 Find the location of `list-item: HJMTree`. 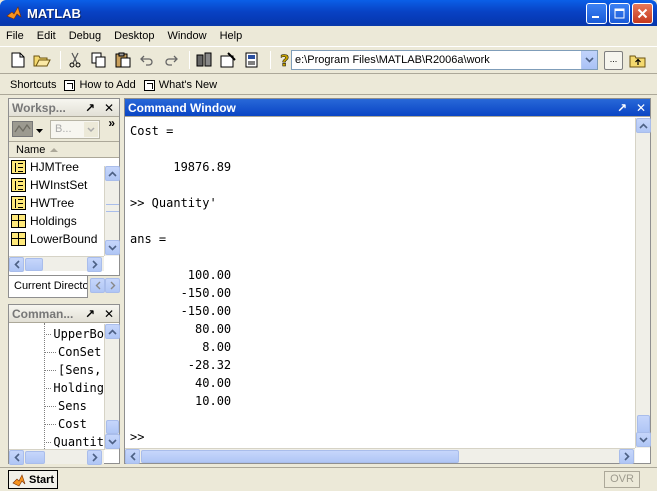

list-item: HJMTree is located at coordinates (56, 167).